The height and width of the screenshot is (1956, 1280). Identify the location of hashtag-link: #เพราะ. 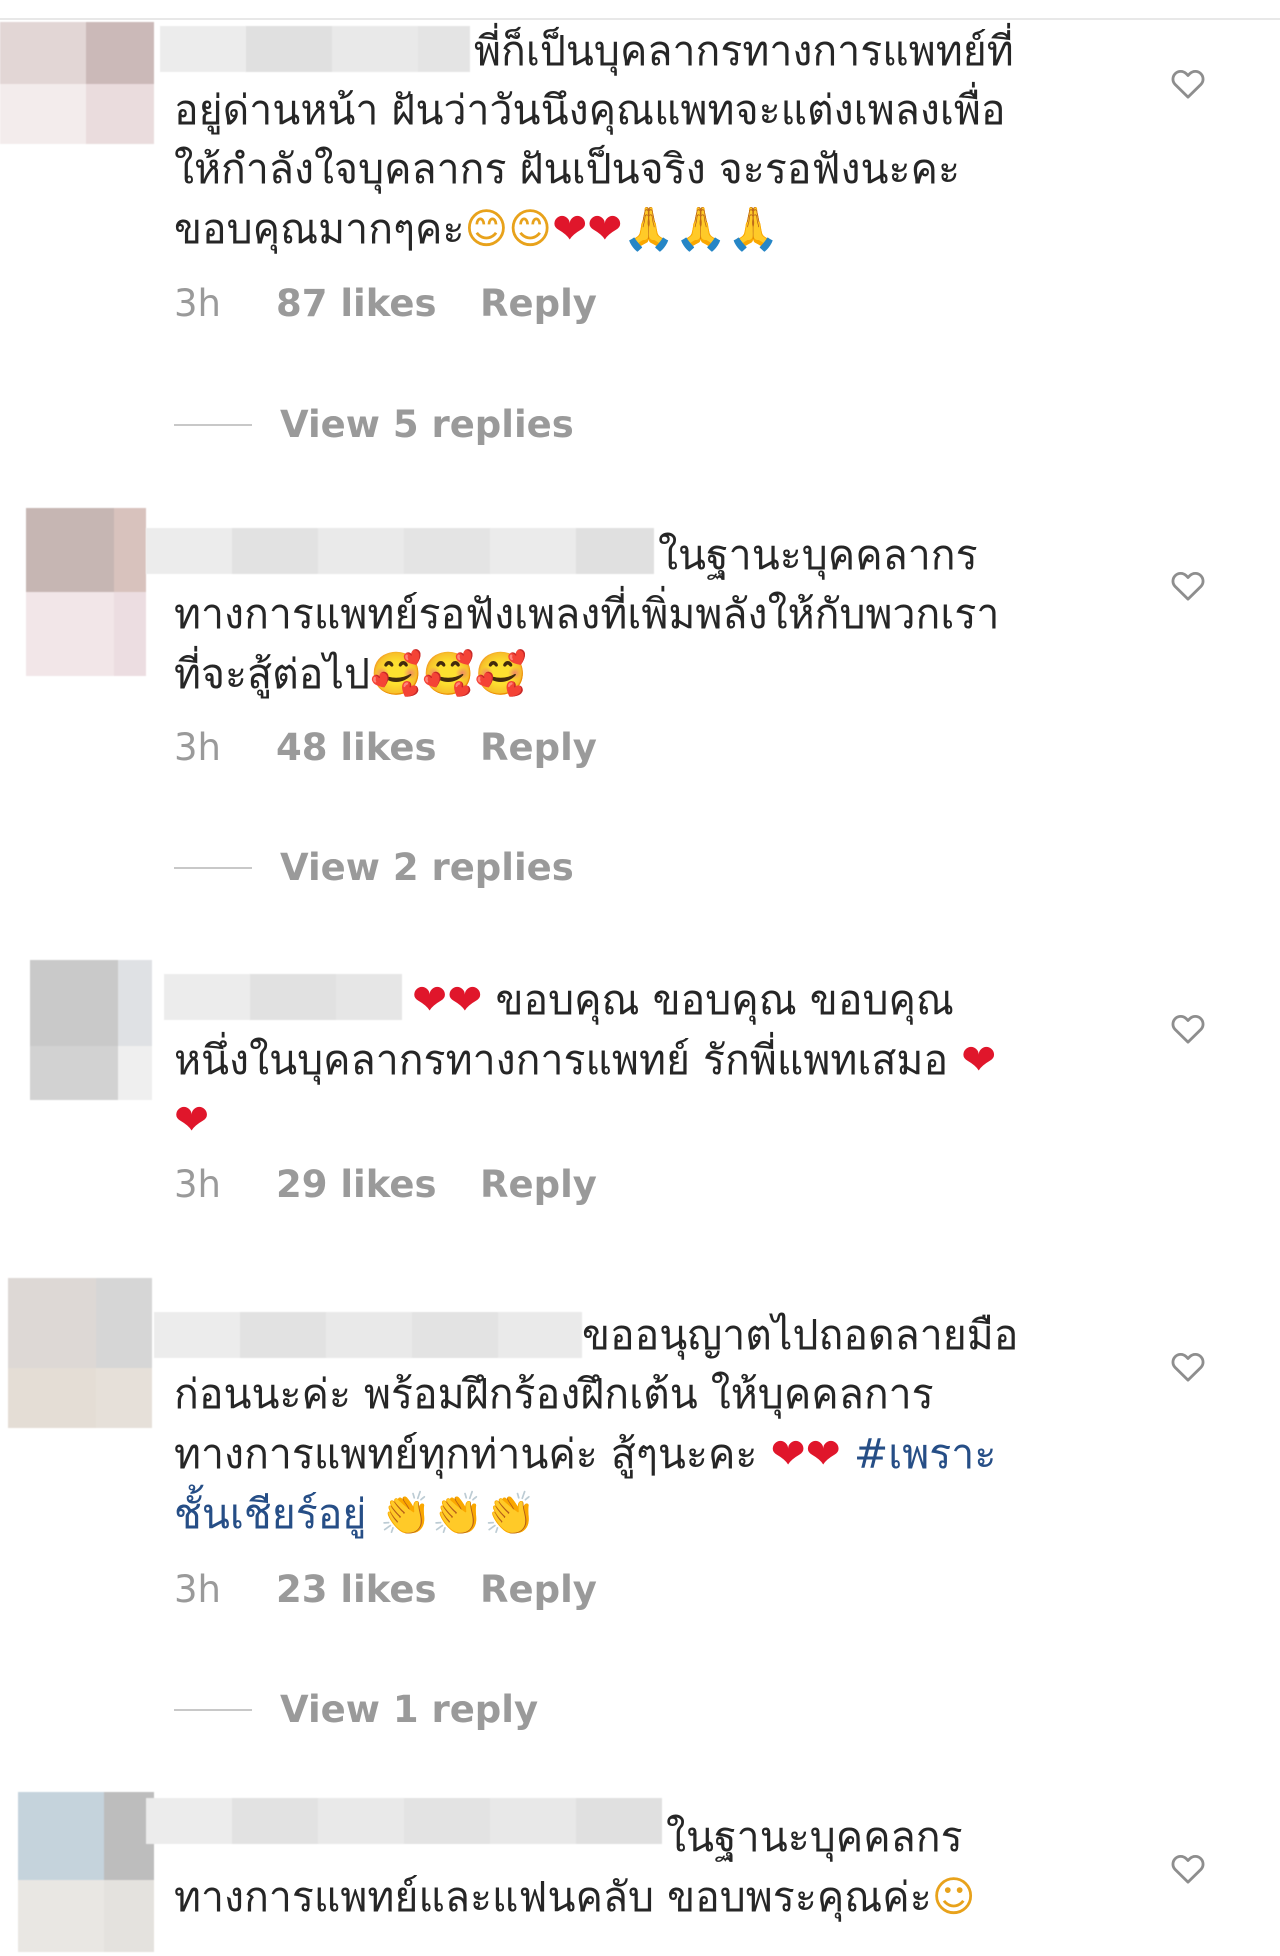
(925, 1454).